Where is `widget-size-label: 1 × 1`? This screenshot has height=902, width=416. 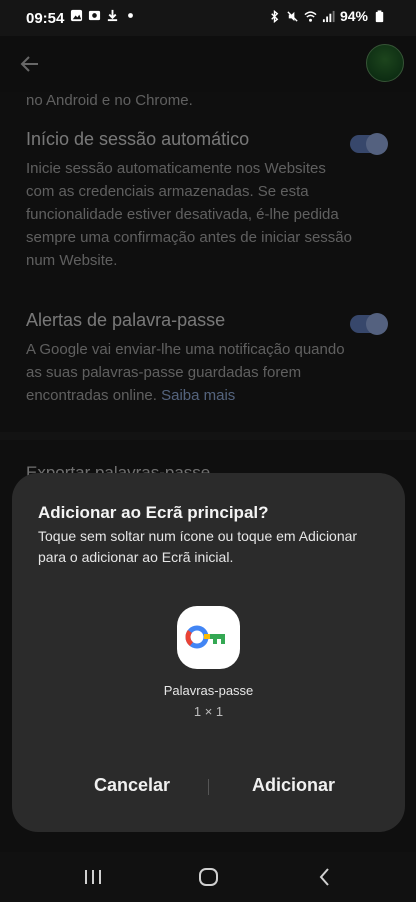 widget-size-label: 1 × 1 is located at coordinates (208, 711).